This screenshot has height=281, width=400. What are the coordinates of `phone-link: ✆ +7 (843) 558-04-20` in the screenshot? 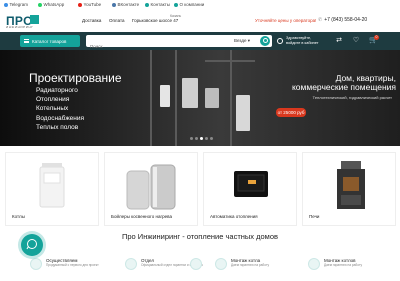 It's located at (342, 20).